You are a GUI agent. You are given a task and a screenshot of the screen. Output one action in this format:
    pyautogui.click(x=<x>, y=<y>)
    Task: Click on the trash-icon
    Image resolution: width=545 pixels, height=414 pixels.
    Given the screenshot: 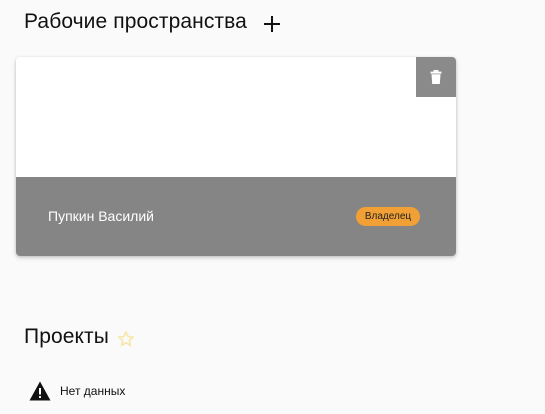 What is the action you would take?
    pyautogui.click(x=436, y=77)
    